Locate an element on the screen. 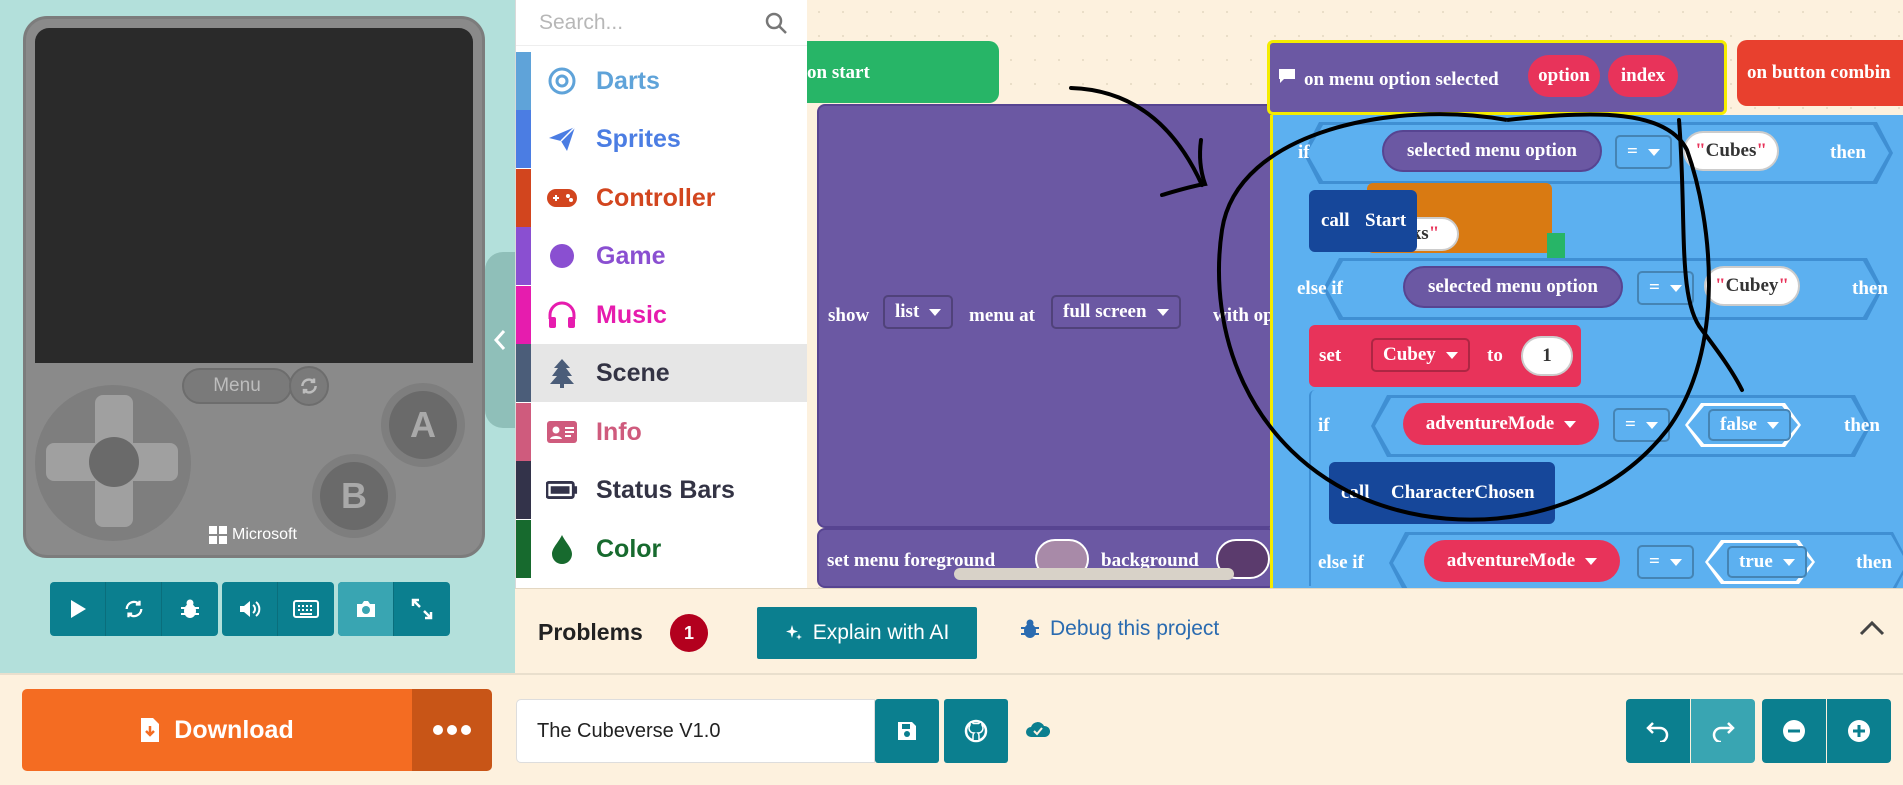 This screenshot has height=785, width=1903. speaker-icon is located at coordinates (249, 609).